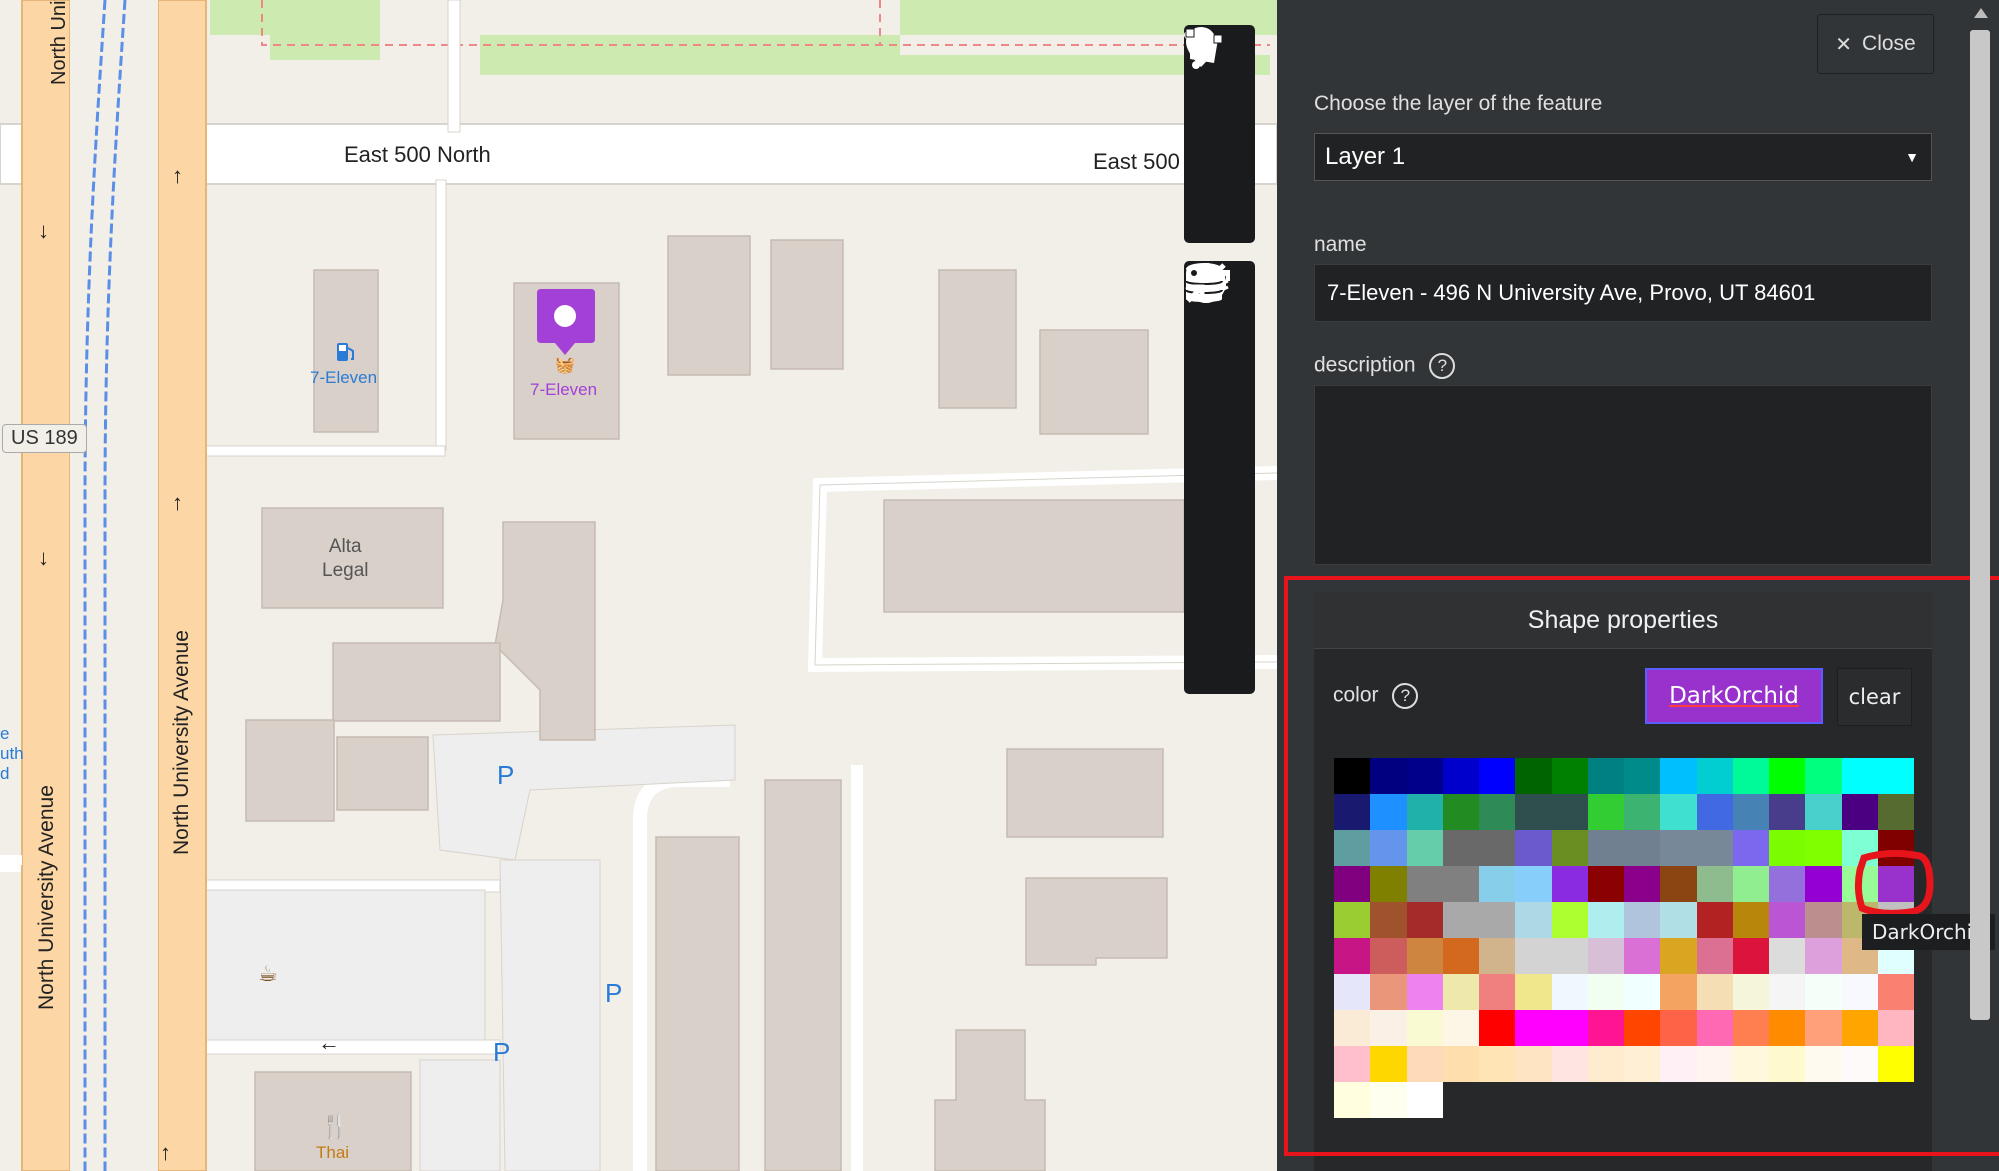  I want to click on poi-label-alta-legal: Alta Legal, so click(345, 559).